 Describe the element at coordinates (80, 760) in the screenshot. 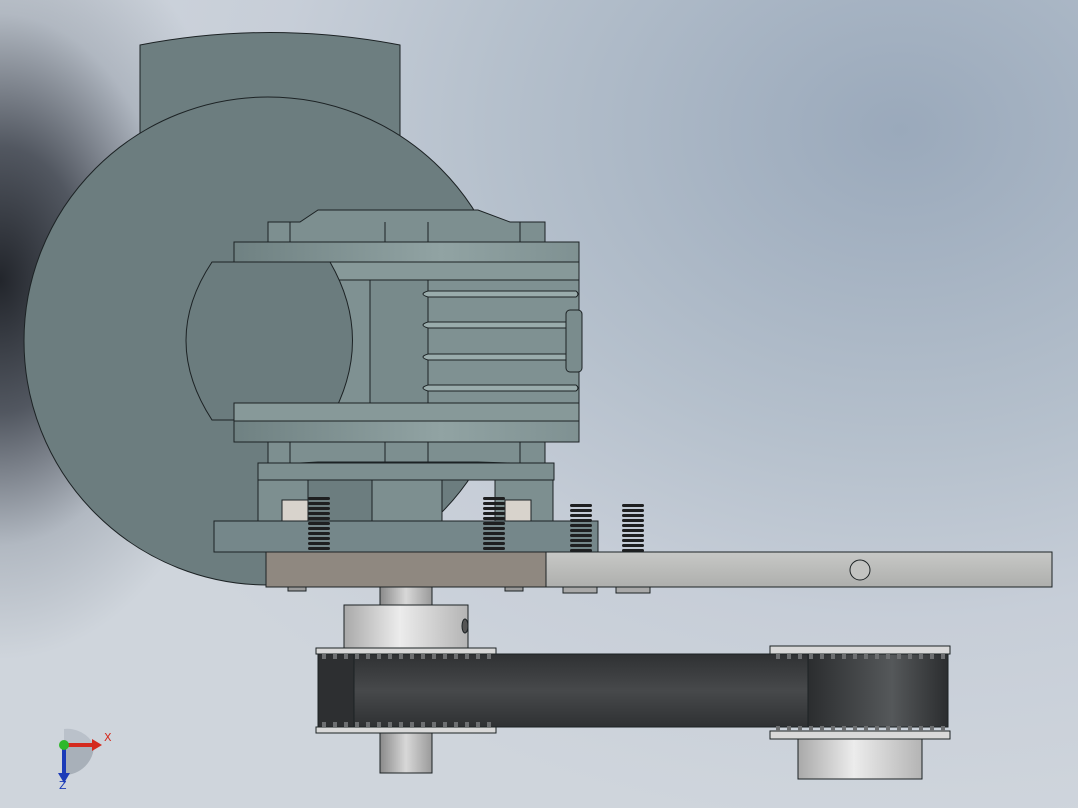

I see `coordinate-triad: X Z` at that location.